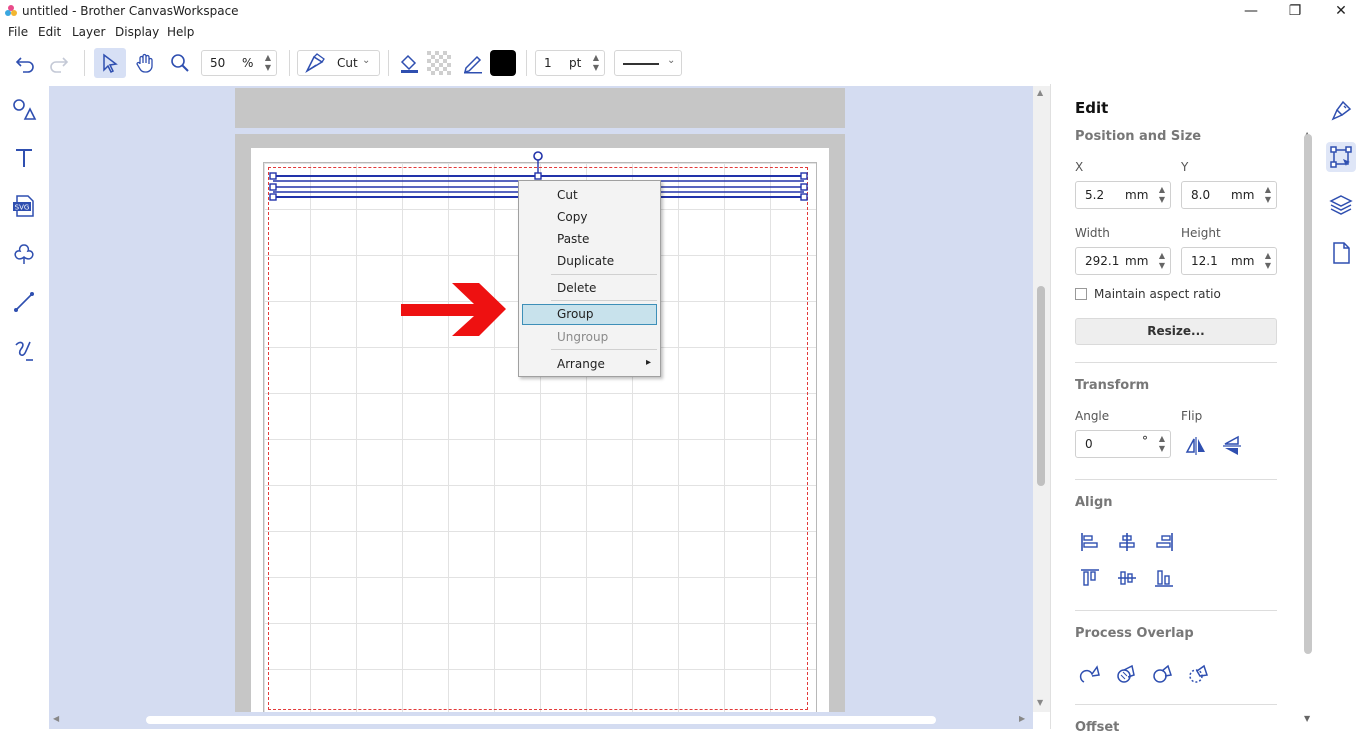  Describe the element at coordinates (409, 63) in the screenshot. I see `fill-bucket-icon` at that location.